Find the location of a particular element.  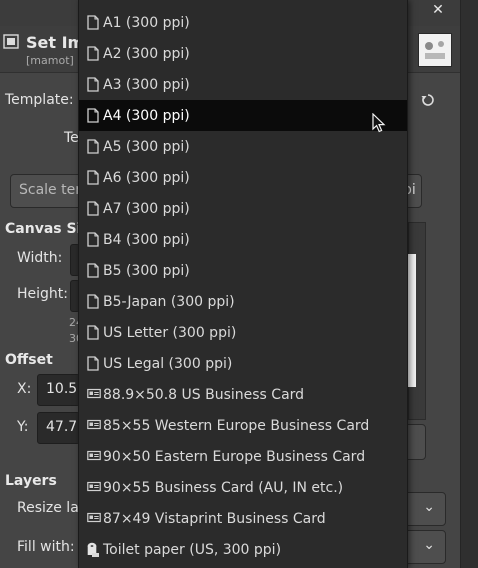

template-label: Template: is located at coordinates (39, 100).